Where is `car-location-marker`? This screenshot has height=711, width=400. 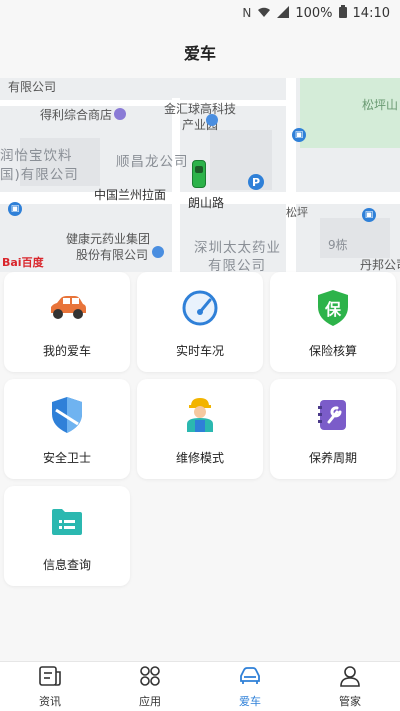
car-location-marker is located at coordinates (199, 174).